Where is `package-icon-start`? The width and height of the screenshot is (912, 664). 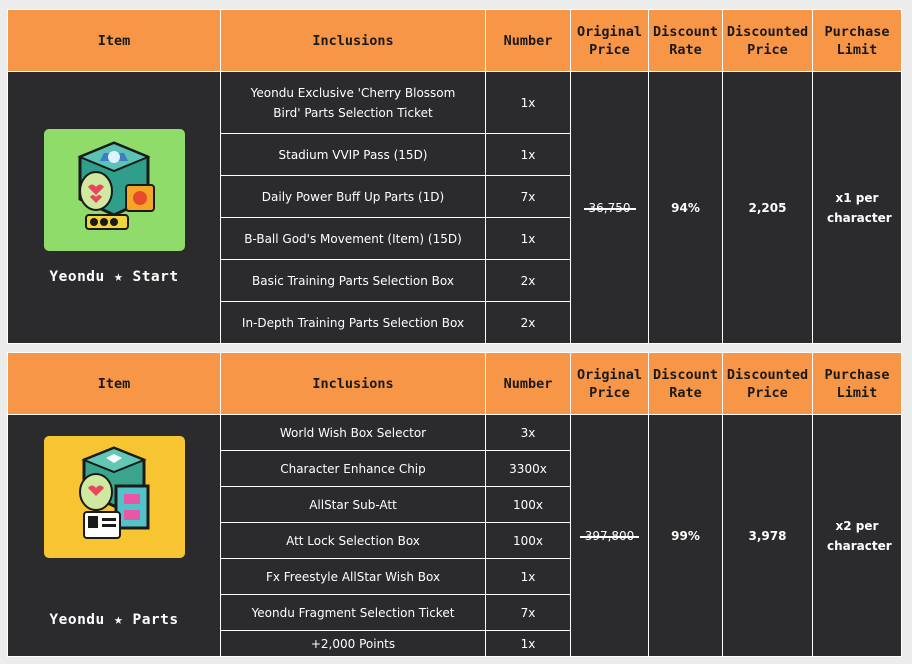 package-icon-start is located at coordinates (114, 189).